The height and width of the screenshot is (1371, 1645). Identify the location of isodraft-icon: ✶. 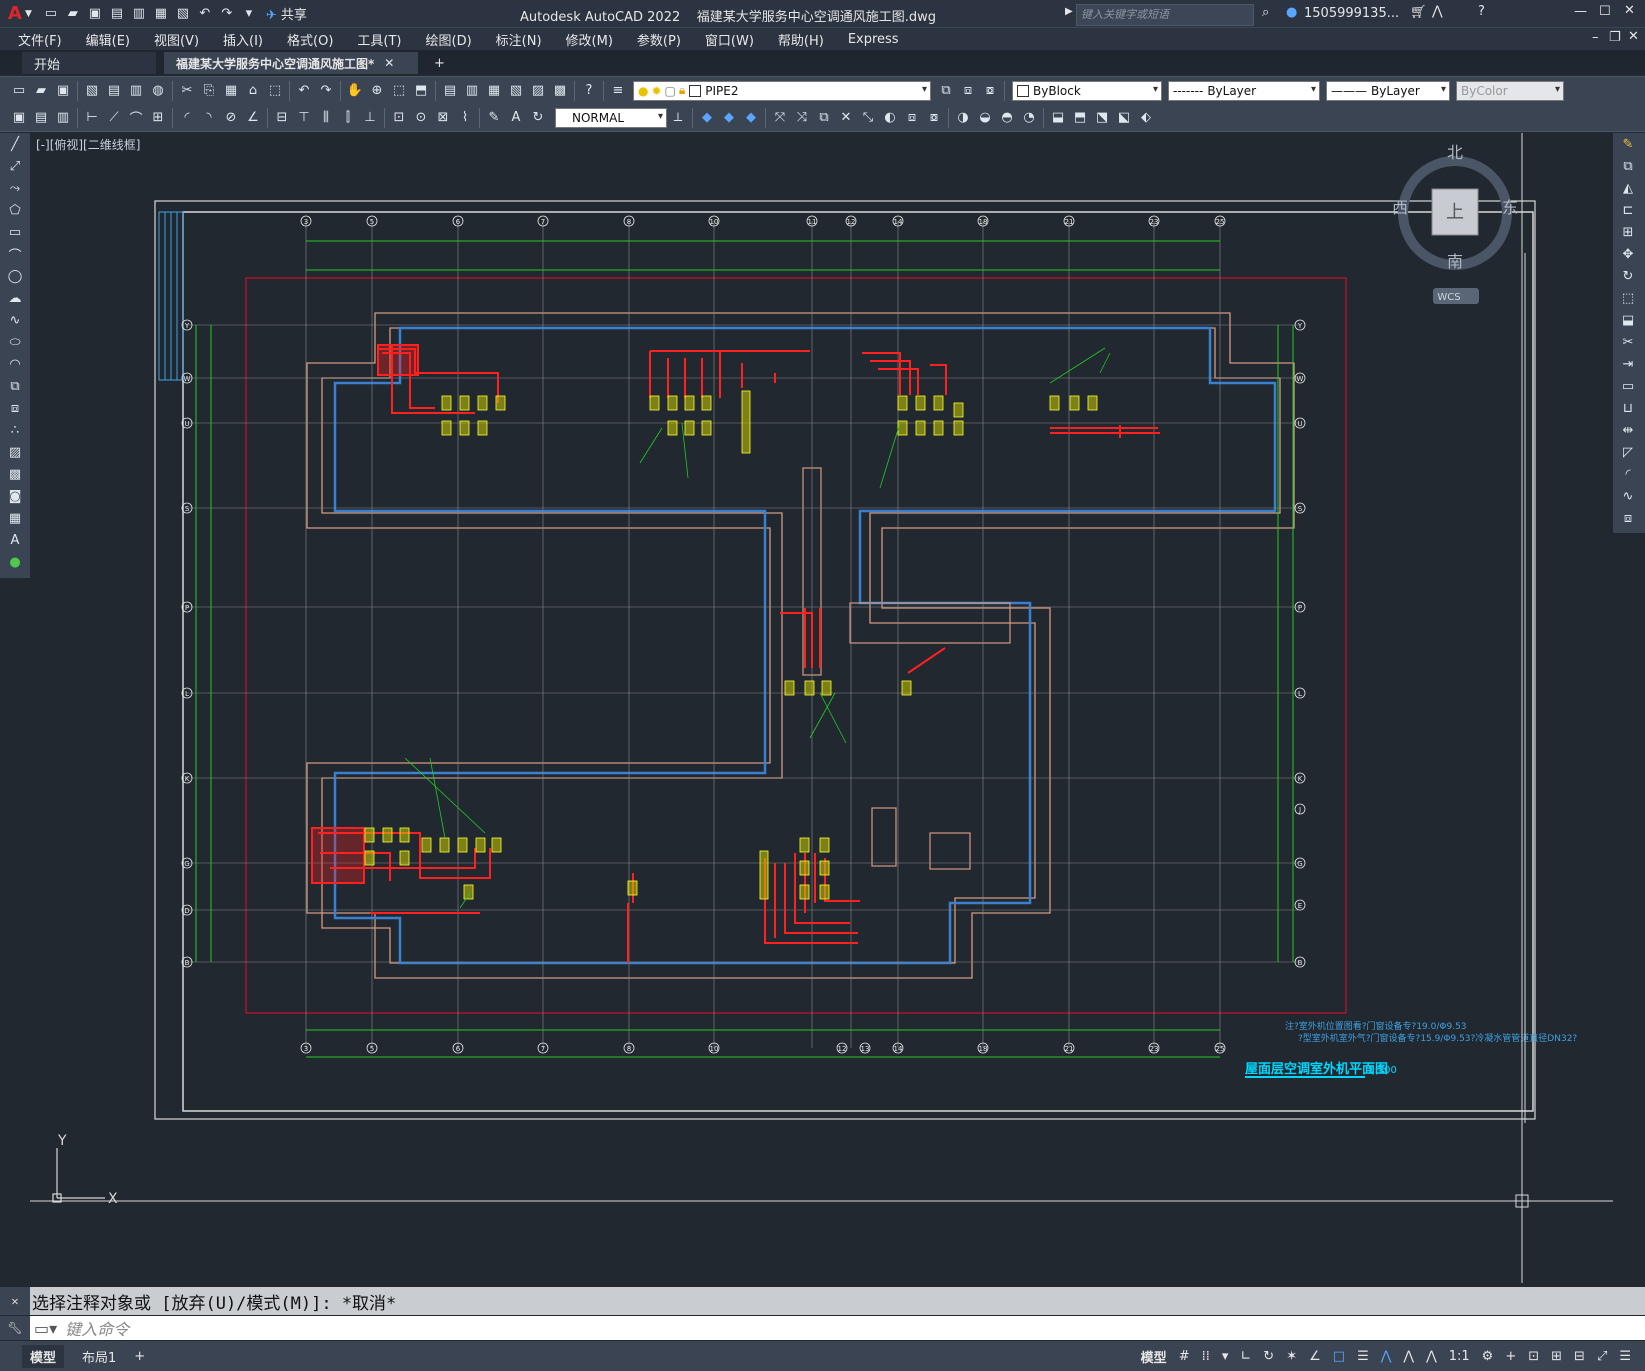
(1291, 1356).